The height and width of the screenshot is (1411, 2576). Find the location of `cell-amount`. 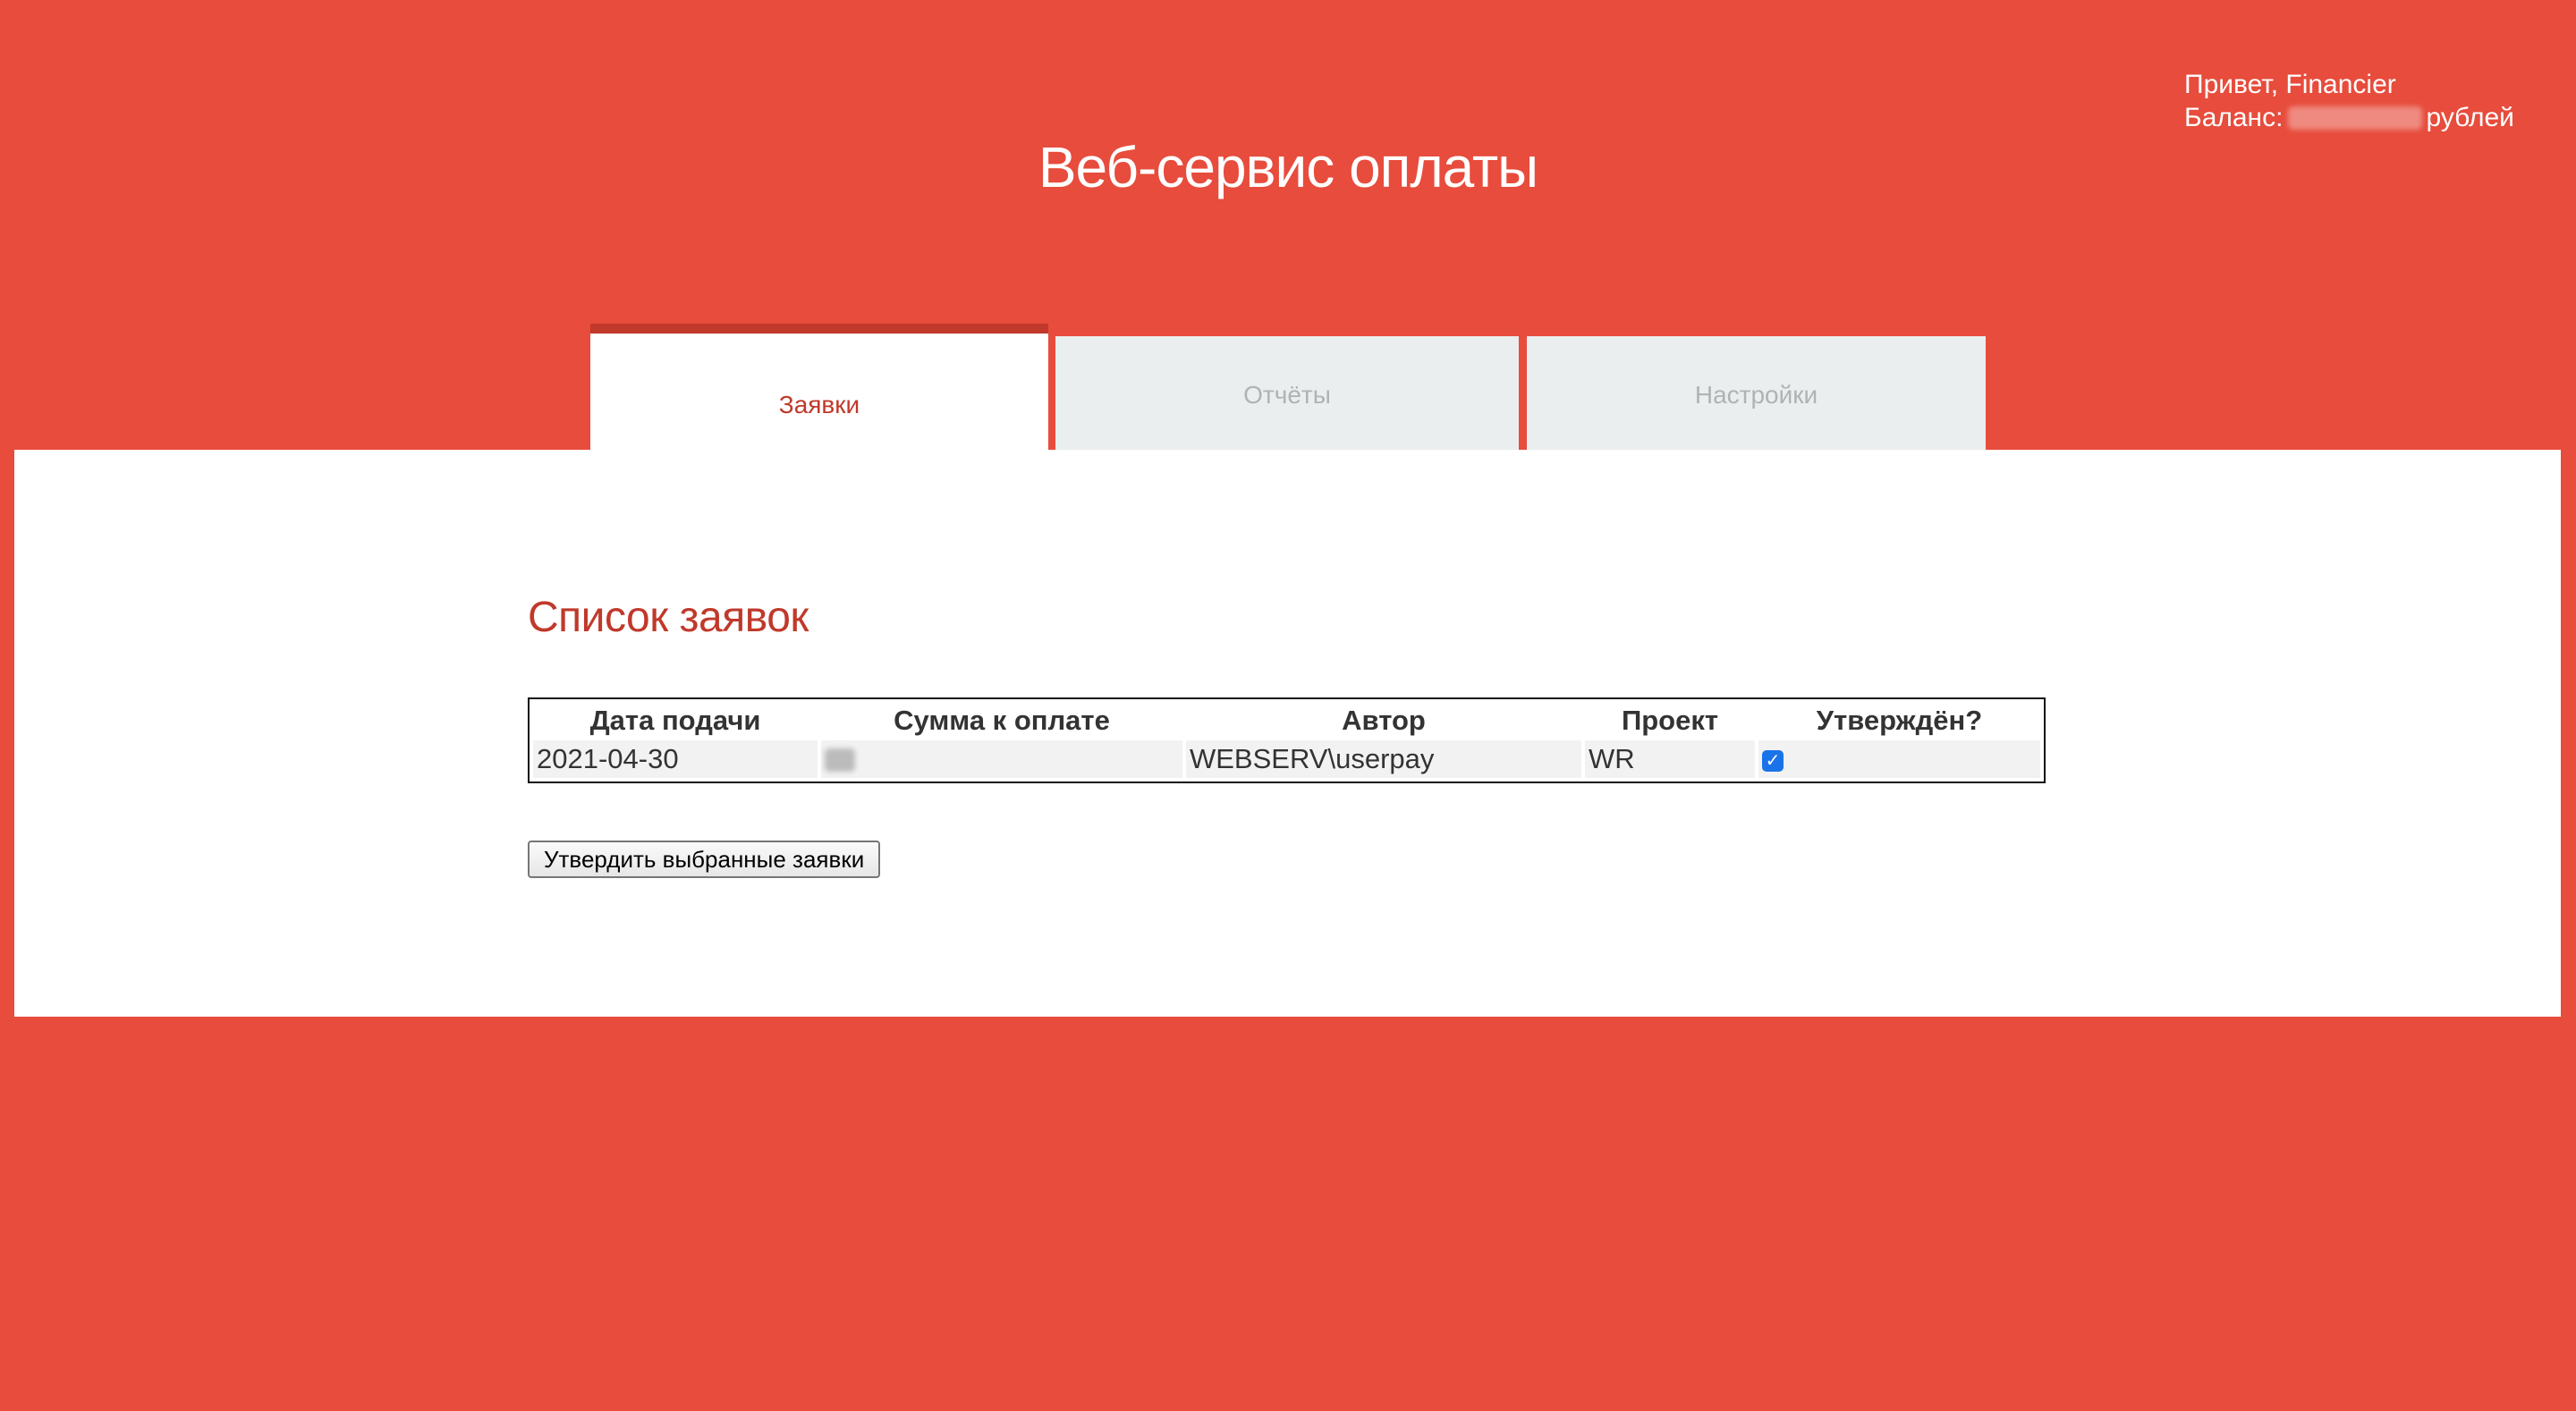

cell-amount is located at coordinates (1001, 759).